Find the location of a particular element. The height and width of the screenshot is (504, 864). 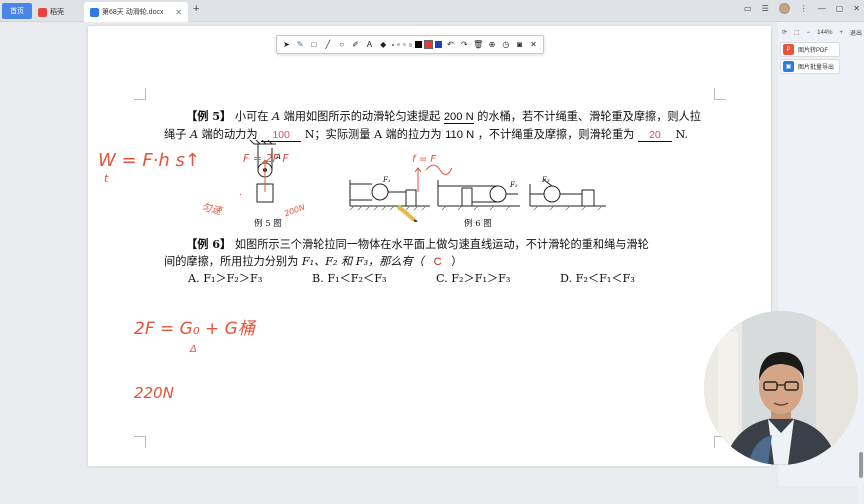

answer-blank: 20 is located at coordinates (654, 135).